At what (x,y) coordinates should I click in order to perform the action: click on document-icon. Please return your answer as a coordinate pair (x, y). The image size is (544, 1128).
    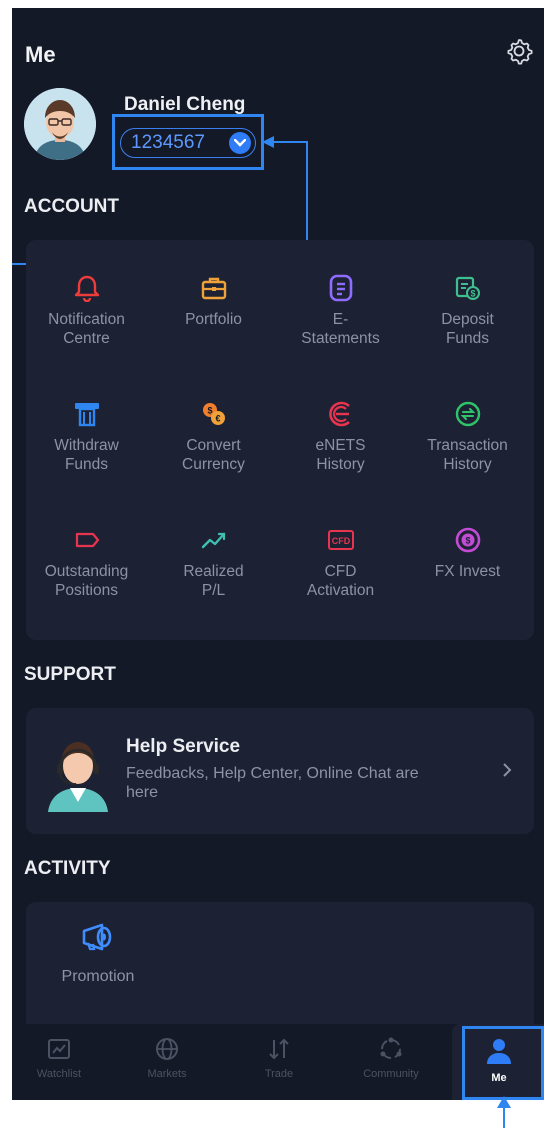
    Looking at the image, I should click on (340, 288).